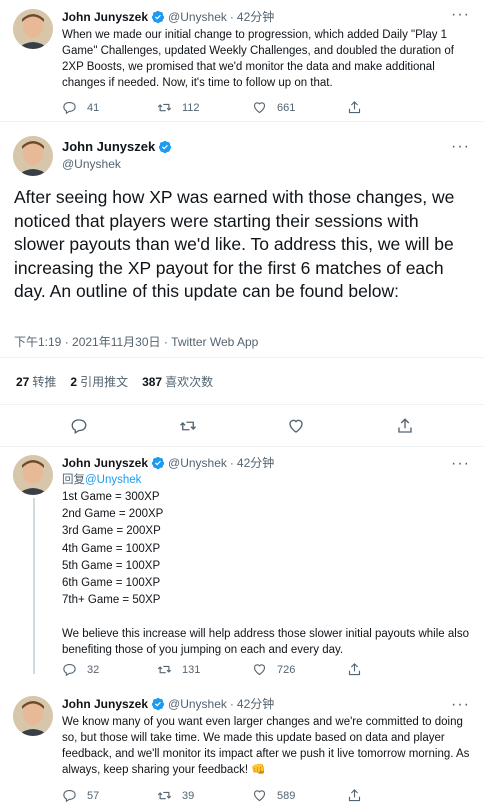  What do you see at coordinates (204, 107) in the screenshot?
I see `retweet-button: 112` at bounding box center [204, 107].